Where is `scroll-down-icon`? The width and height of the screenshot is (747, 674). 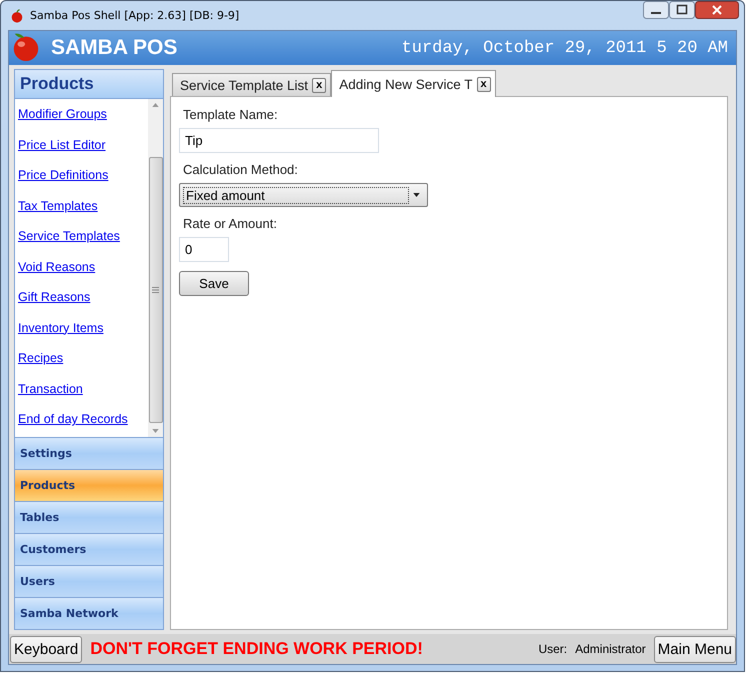 scroll-down-icon is located at coordinates (155, 431).